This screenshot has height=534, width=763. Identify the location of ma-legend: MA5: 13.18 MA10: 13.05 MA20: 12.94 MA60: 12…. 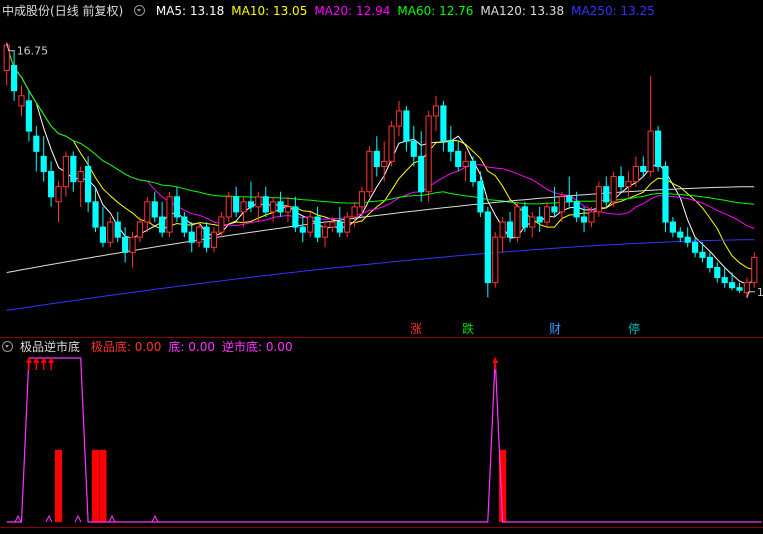
(409, 11).